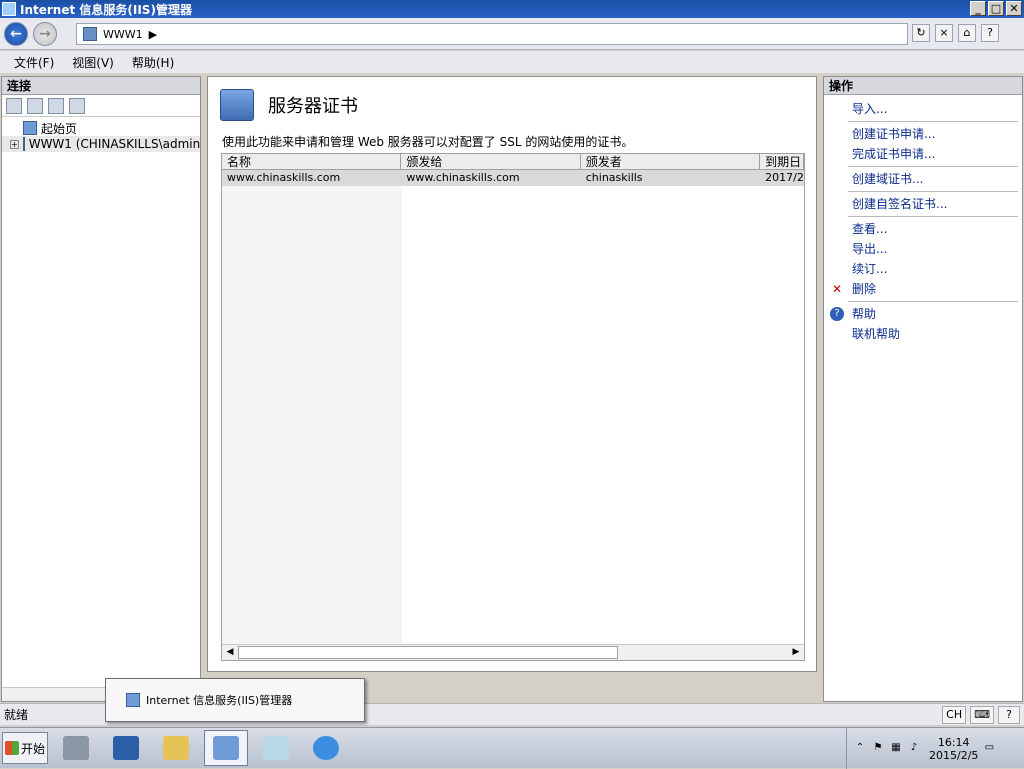 The width and height of the screenshot is (1024, 769). I want to click on action-center-flag-icon: ⚑, so click(878, 749).